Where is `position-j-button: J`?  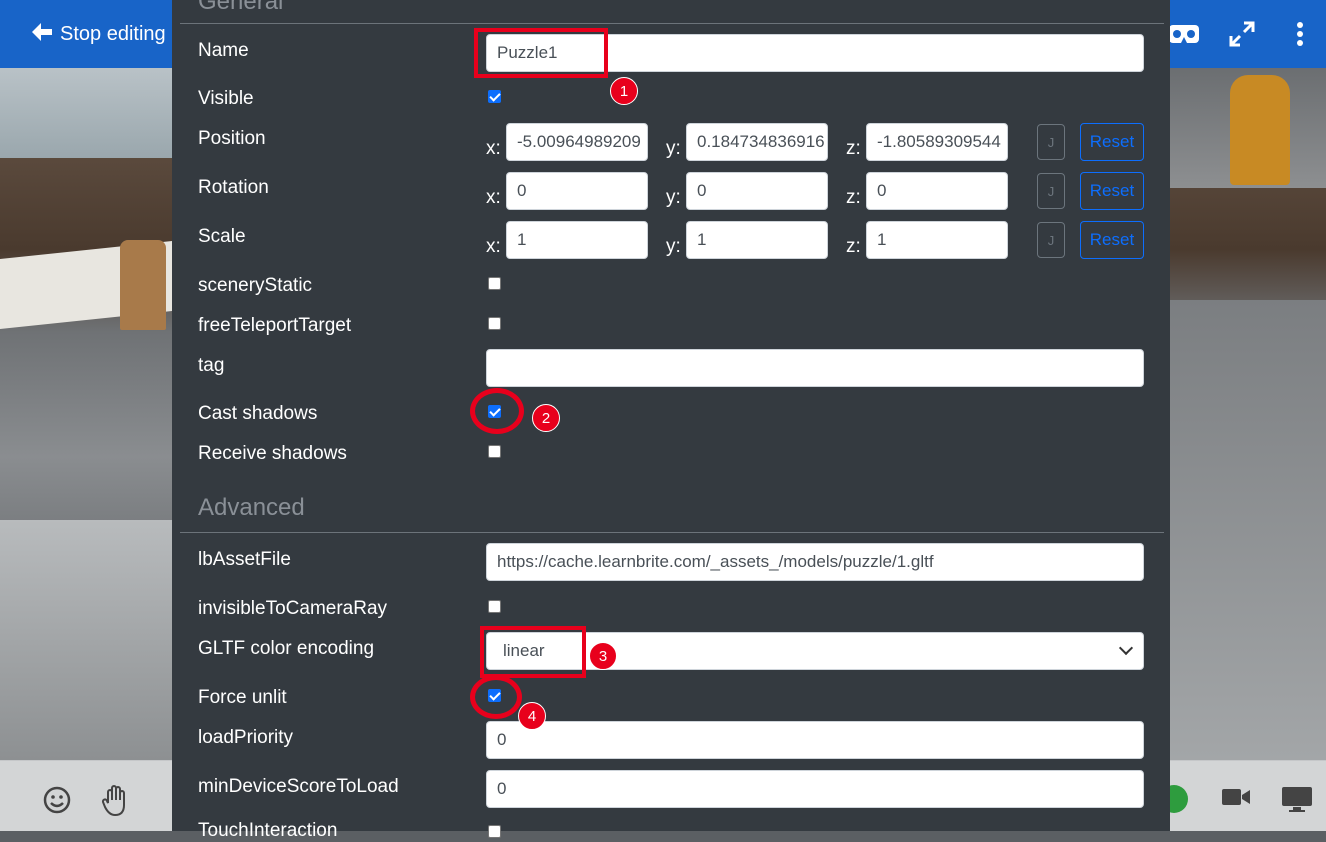 position-j-button: J is located at coordinates (1051, 142).